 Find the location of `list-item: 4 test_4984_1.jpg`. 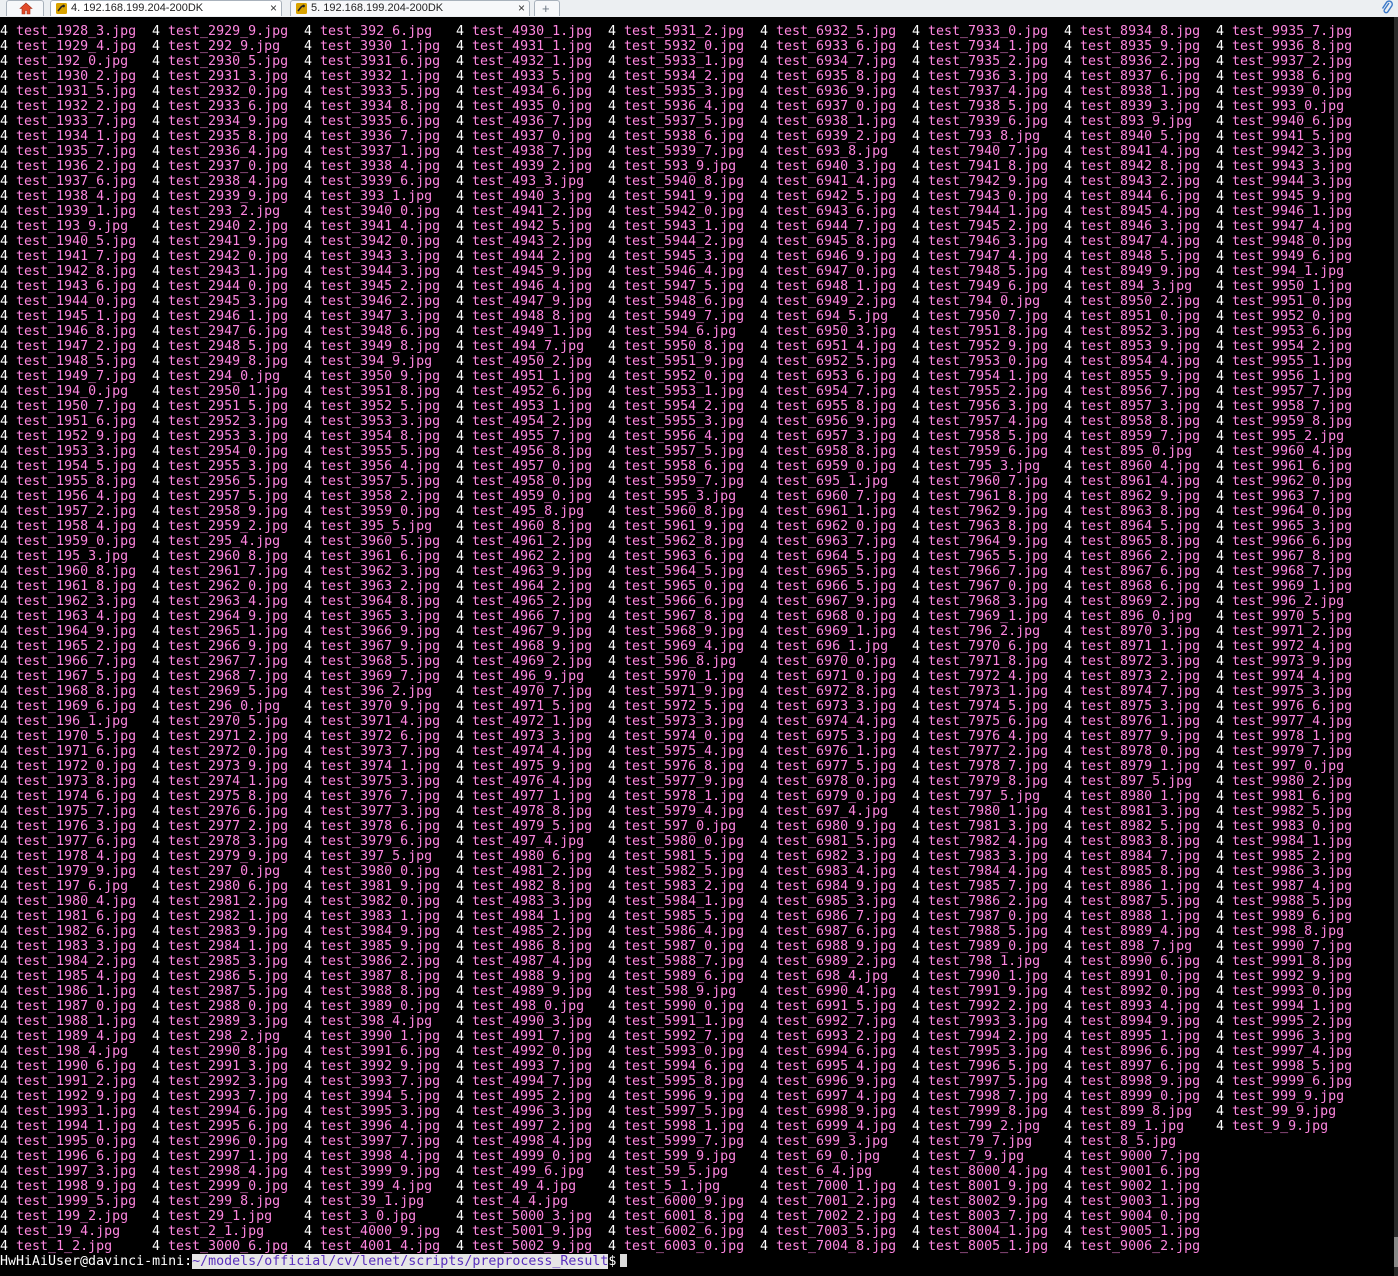

list-item: 4 test_4984_1.jpg is located at coordinates (532, 916).